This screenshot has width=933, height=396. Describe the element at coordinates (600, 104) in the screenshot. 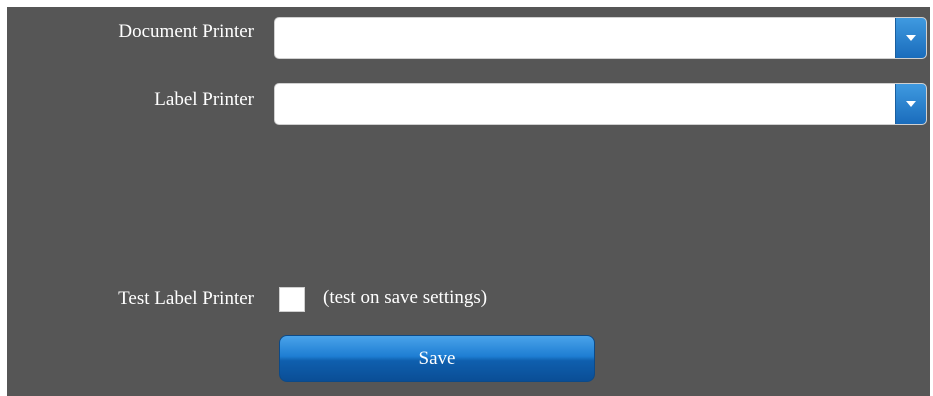

I see `label-printer-select` at that location.